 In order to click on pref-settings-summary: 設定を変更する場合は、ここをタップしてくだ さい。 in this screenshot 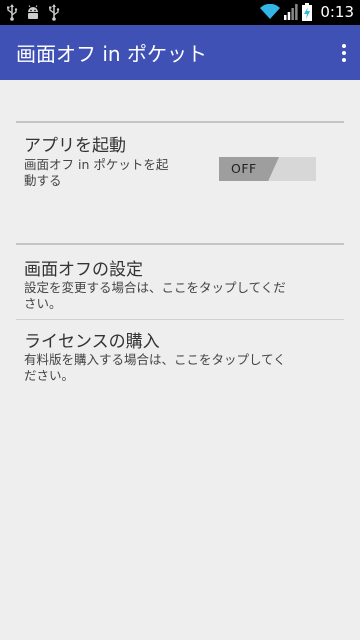, I will do `click(184, 296)`.